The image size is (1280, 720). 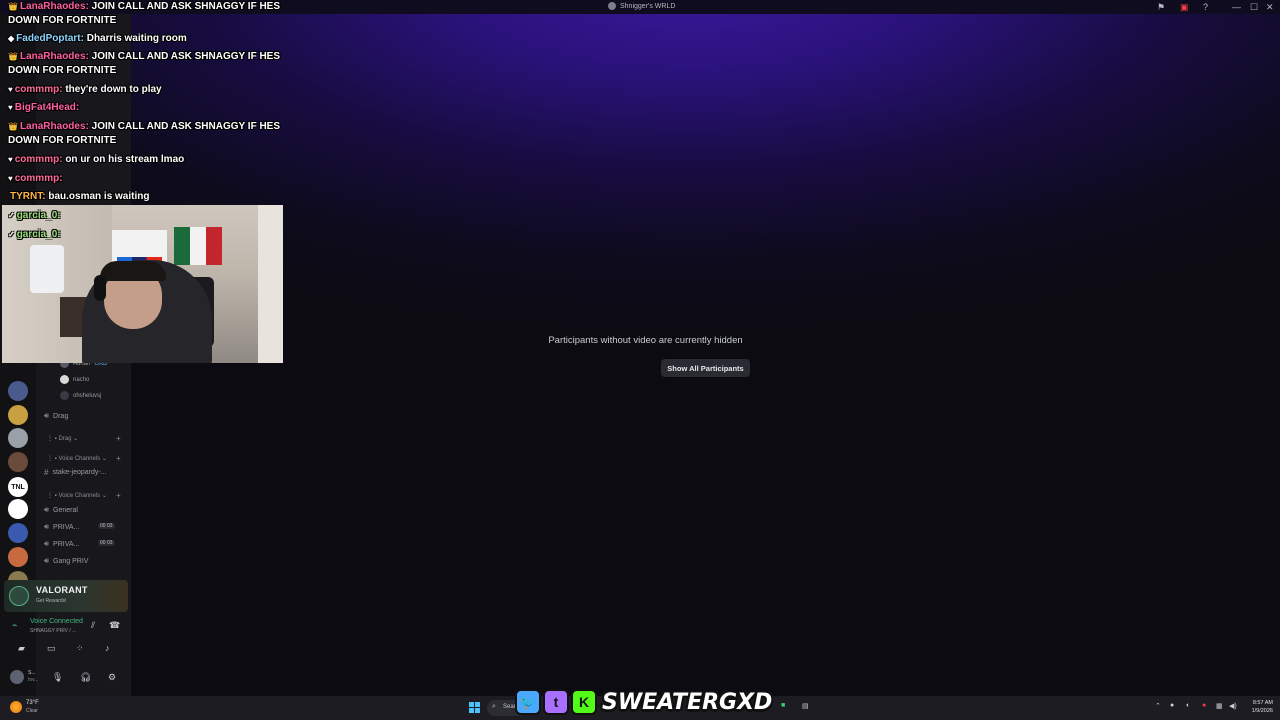 What do you see at coordinates (16, 707) in the screenshot?
I see `weather-icon` at bounding box center [16, 707].